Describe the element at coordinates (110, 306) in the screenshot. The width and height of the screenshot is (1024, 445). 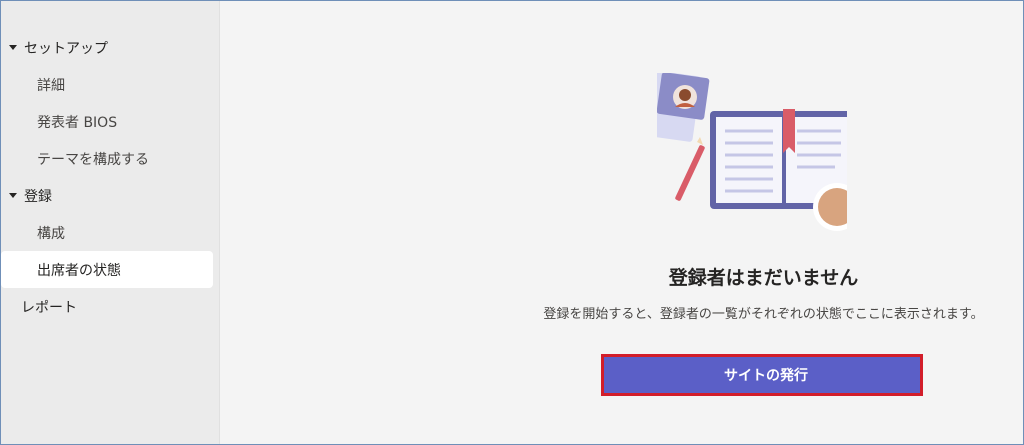
I see `sidebar-item-reports: レポート` at that location.